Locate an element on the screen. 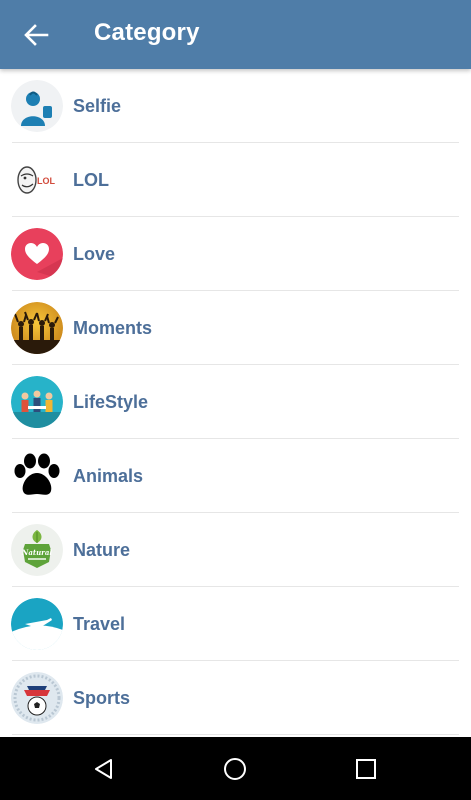 Image resolution: width=471 pixels, height=800 pixels. category-item-travel: Travel is located at coordinates (235, 624).